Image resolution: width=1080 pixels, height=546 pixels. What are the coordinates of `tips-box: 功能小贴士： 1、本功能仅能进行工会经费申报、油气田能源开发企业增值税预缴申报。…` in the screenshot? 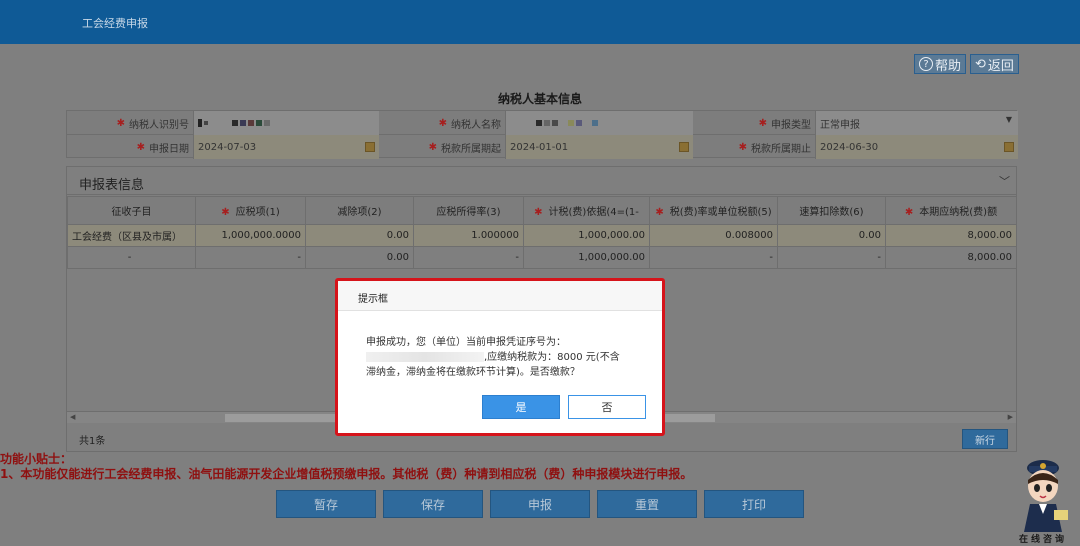 It's located at (346, 467).